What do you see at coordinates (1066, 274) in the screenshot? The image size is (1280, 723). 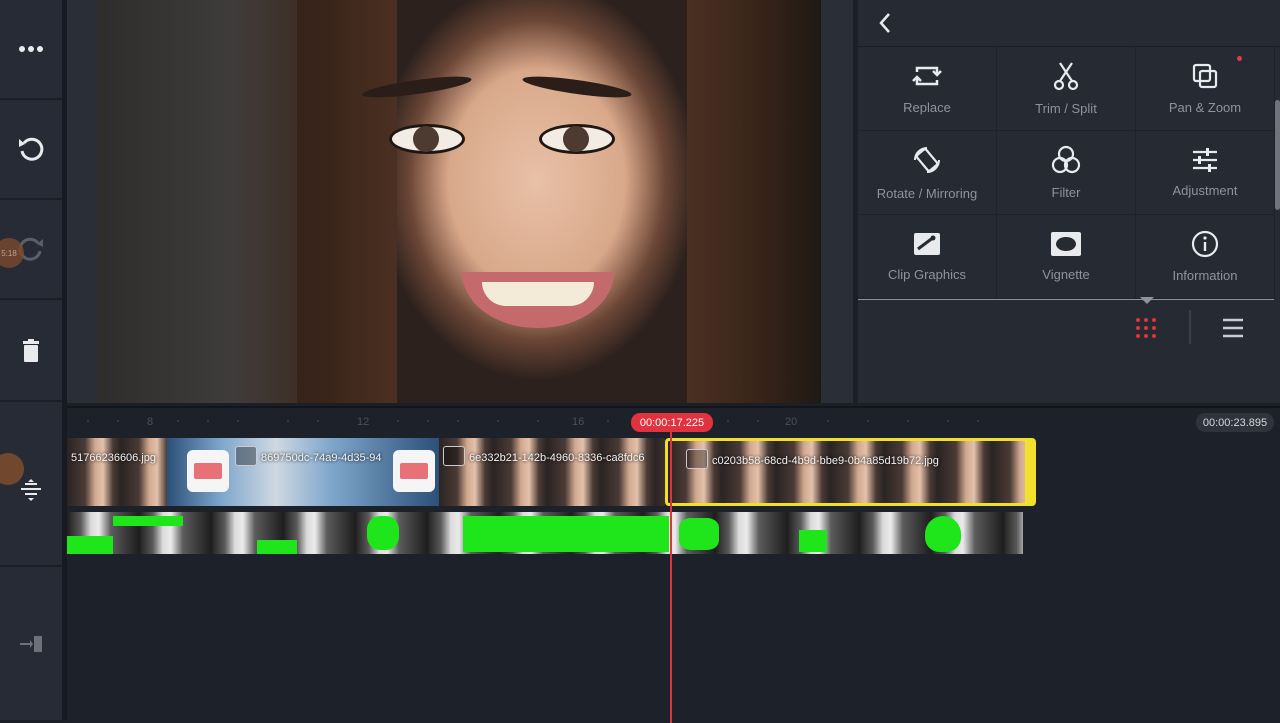 I see `vignette-label: Vignette` at bounding box center [1066, 274].